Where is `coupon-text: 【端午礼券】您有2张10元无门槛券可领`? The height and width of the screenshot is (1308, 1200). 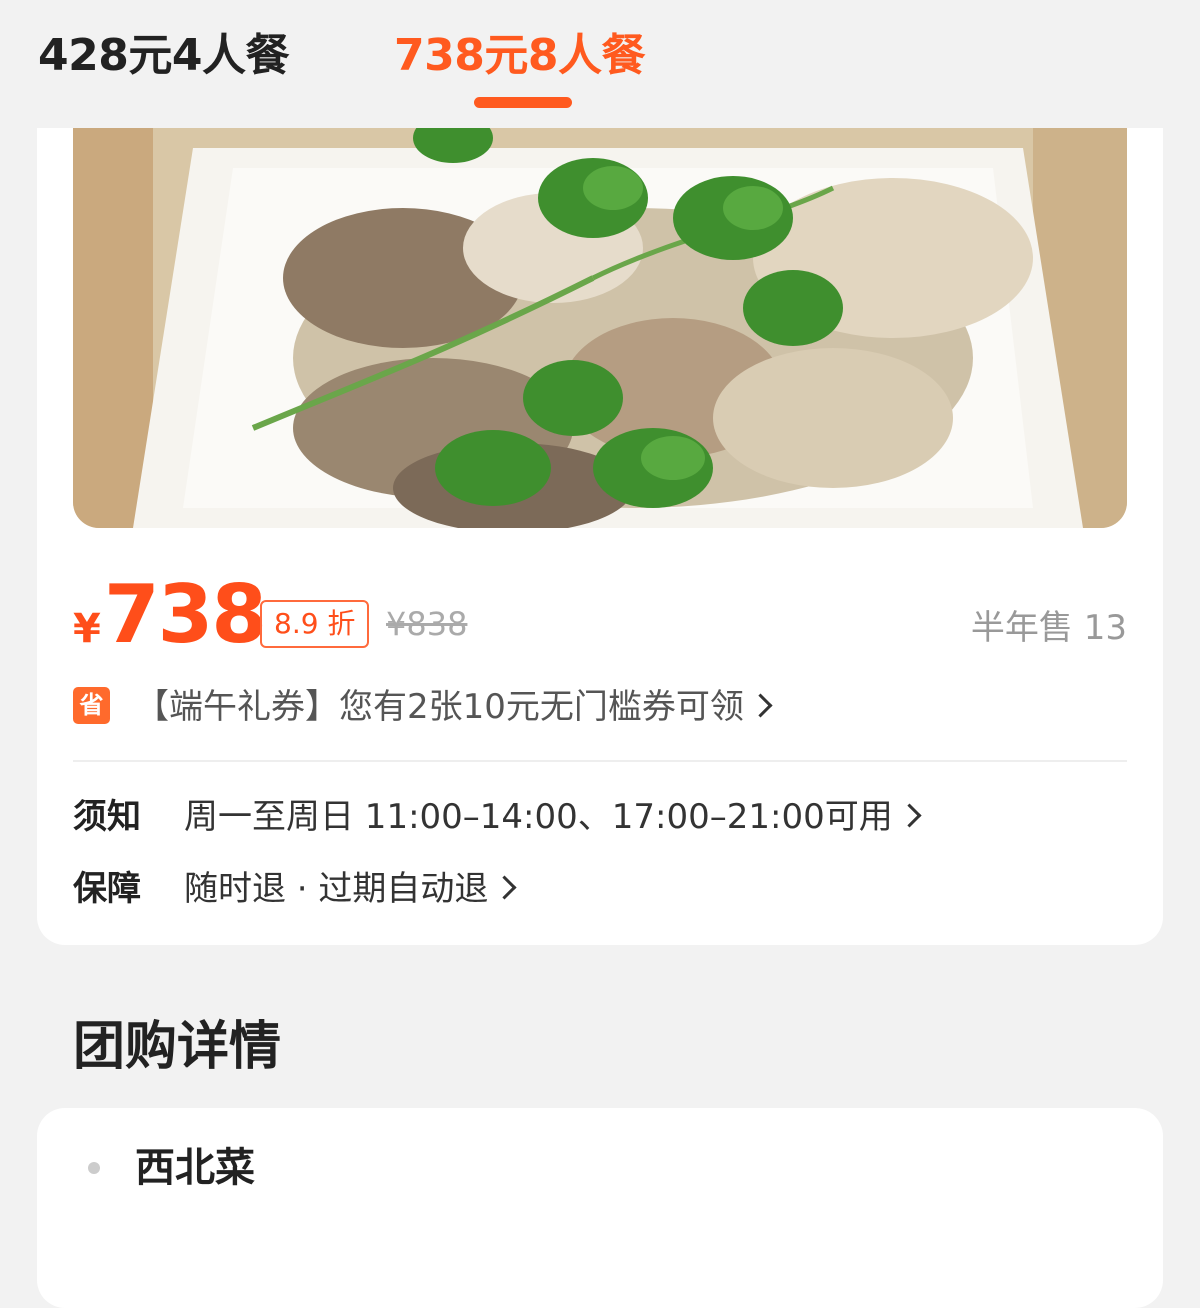
coupon-text: 【端午礼券】您有2张10元无门槛券可领 is located at coordinates (439, 707).